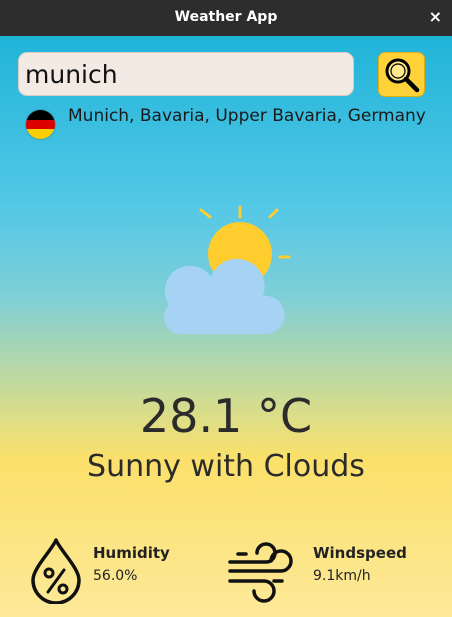  I want to click on search-button, so click(401, 74).